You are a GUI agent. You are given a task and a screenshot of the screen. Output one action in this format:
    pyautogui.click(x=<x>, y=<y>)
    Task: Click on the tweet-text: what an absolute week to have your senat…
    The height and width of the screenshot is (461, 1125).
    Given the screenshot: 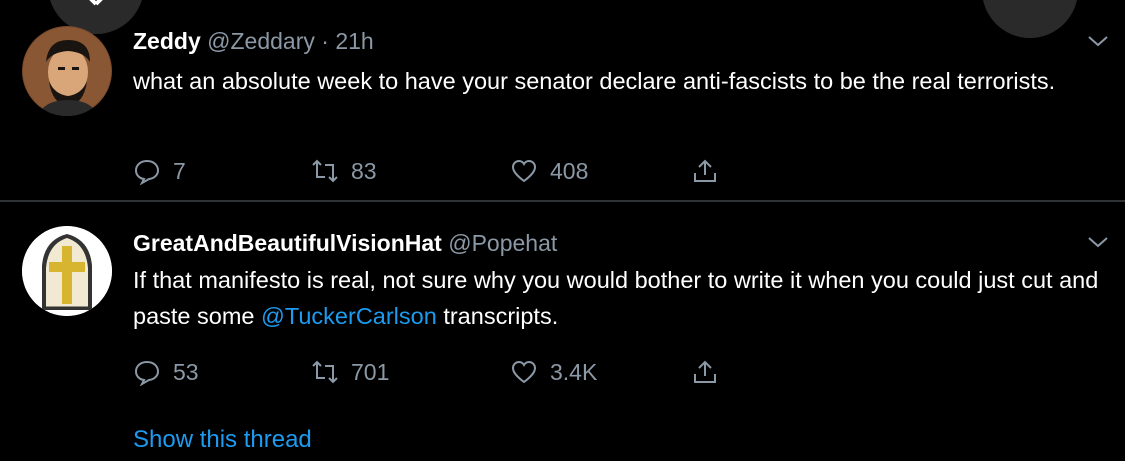 What is the action you would take?
    pyautogui.click(x=594, y=81)
    